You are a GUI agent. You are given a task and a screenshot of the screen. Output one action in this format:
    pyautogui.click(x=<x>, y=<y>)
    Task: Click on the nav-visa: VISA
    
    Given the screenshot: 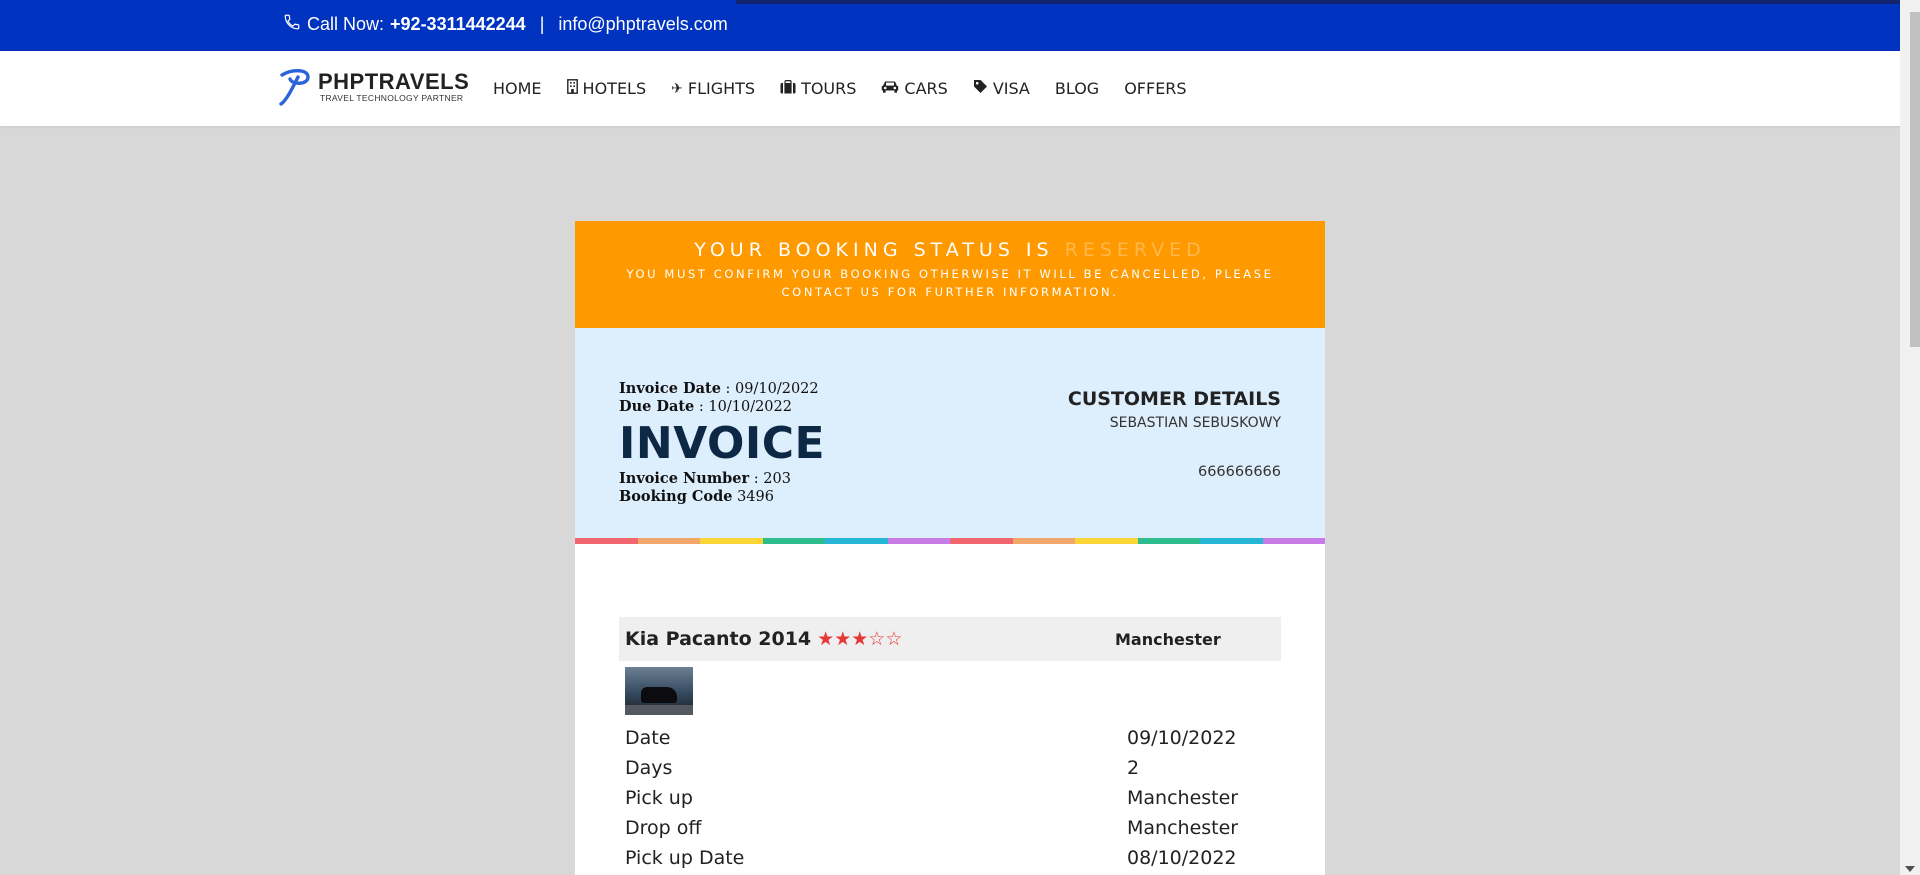 What is the action you would take?
    pyautogui.click(x=1001, y=88)
    